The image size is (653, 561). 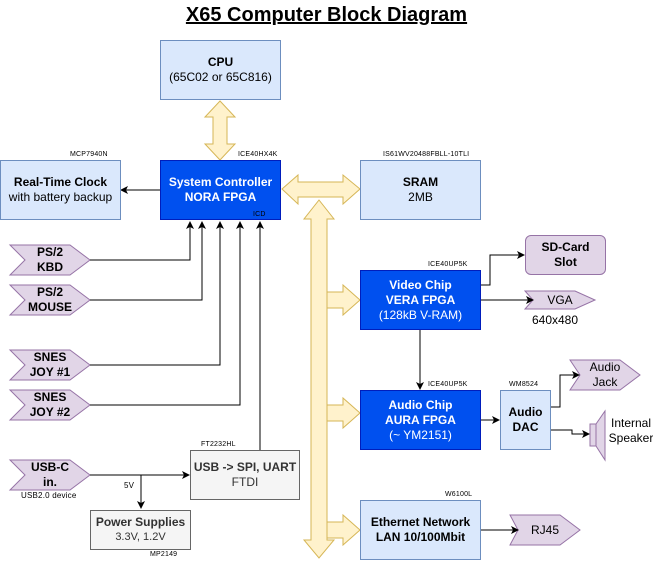 What do you see at coordinates (245, 482) in the screenshot?
I see `ftdi-subtitle: FTDI` at bounding box center [245, 482].